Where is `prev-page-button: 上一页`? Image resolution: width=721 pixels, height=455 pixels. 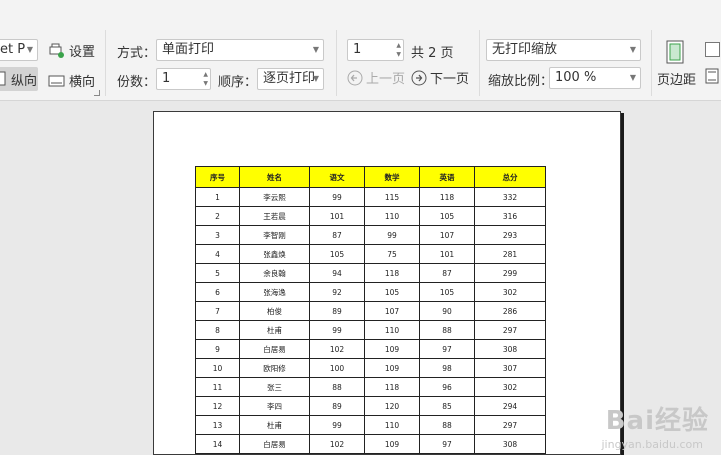 prev-page-button: 上一页 is located at coordinates (376, 77).